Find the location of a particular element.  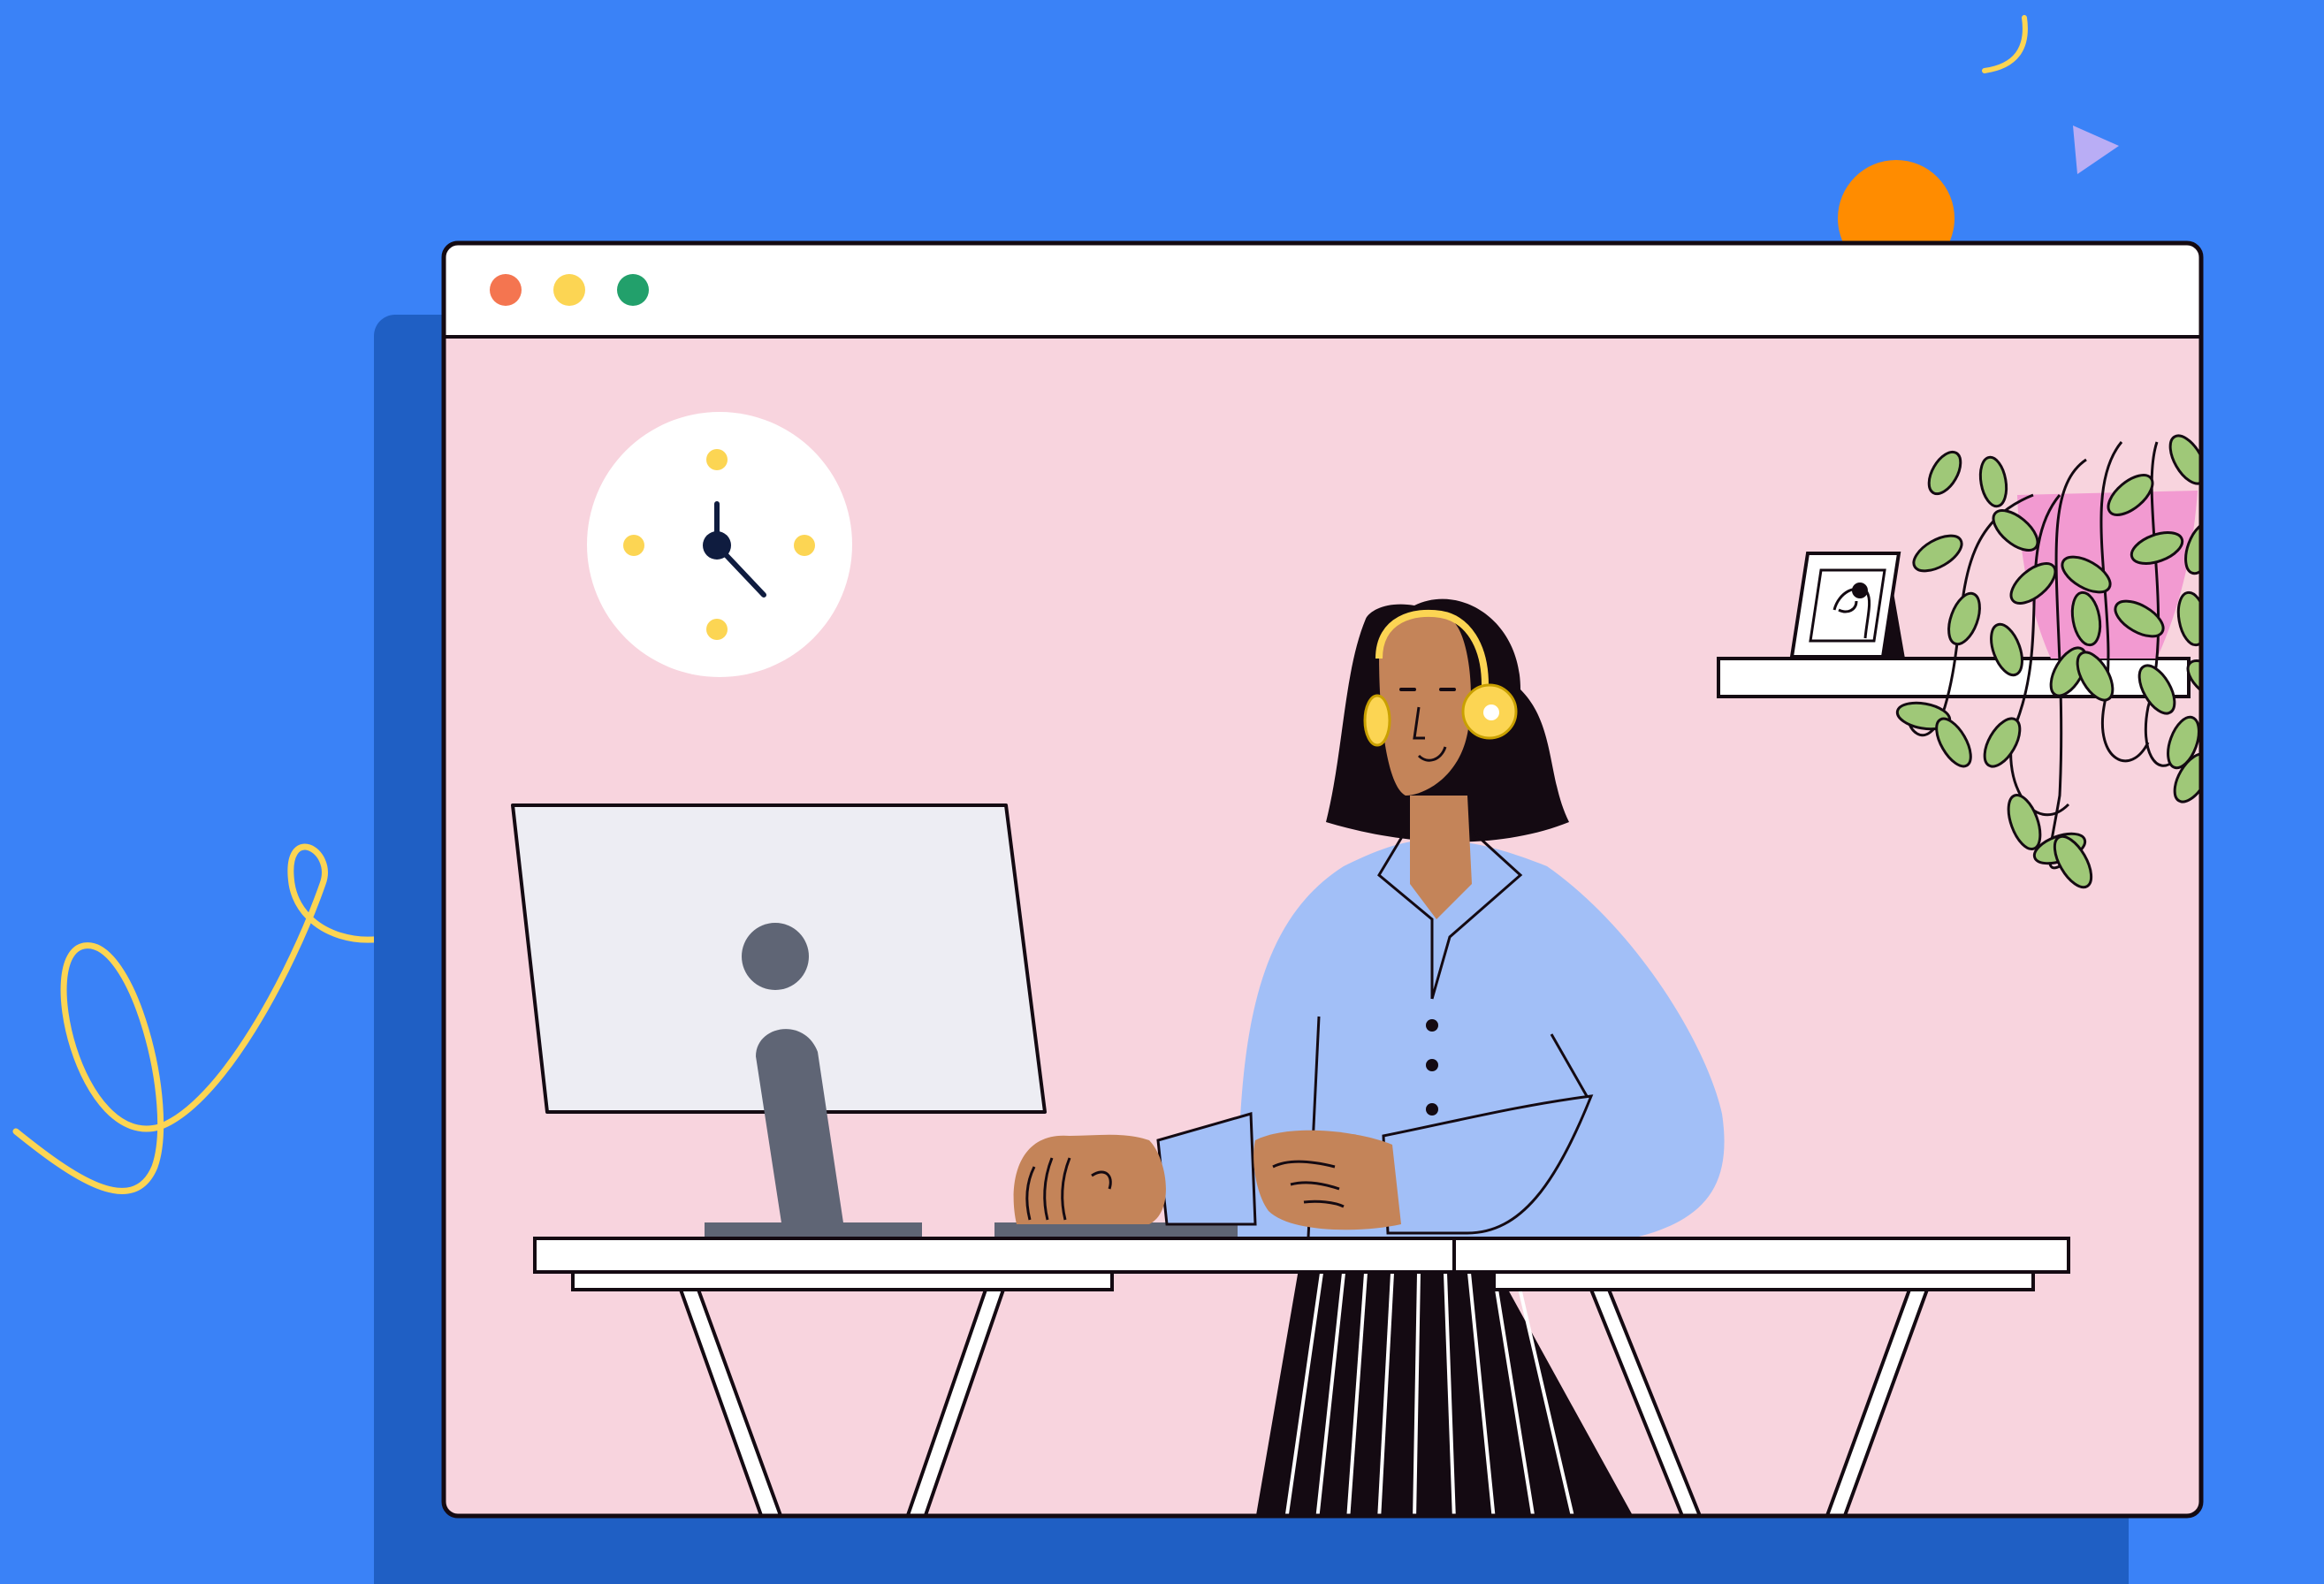

wall-clock is located at coordinates (719, 544).